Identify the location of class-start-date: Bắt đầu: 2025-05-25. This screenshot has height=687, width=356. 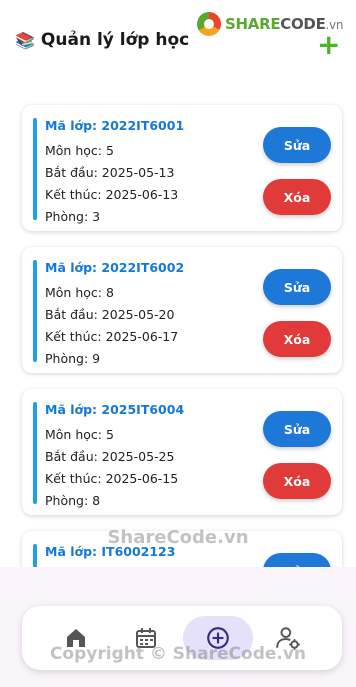
(110, 456).